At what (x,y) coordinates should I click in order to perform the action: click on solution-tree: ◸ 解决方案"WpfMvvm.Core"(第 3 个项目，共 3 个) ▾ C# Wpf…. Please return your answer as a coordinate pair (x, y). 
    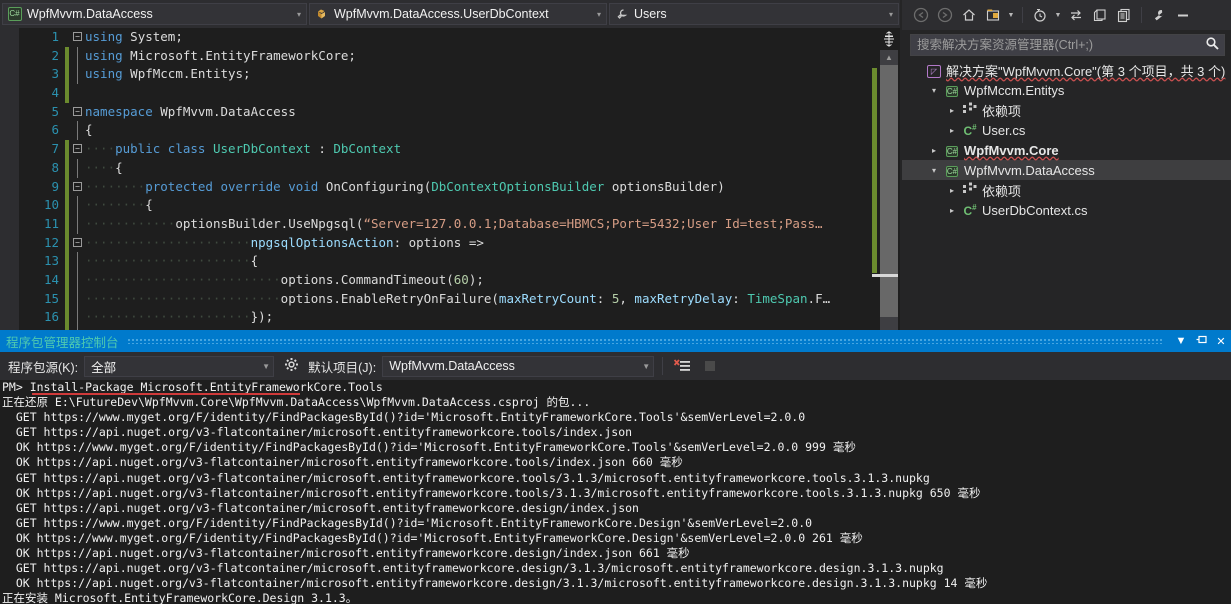
    Looking at the image, I should click on (1066, 140).